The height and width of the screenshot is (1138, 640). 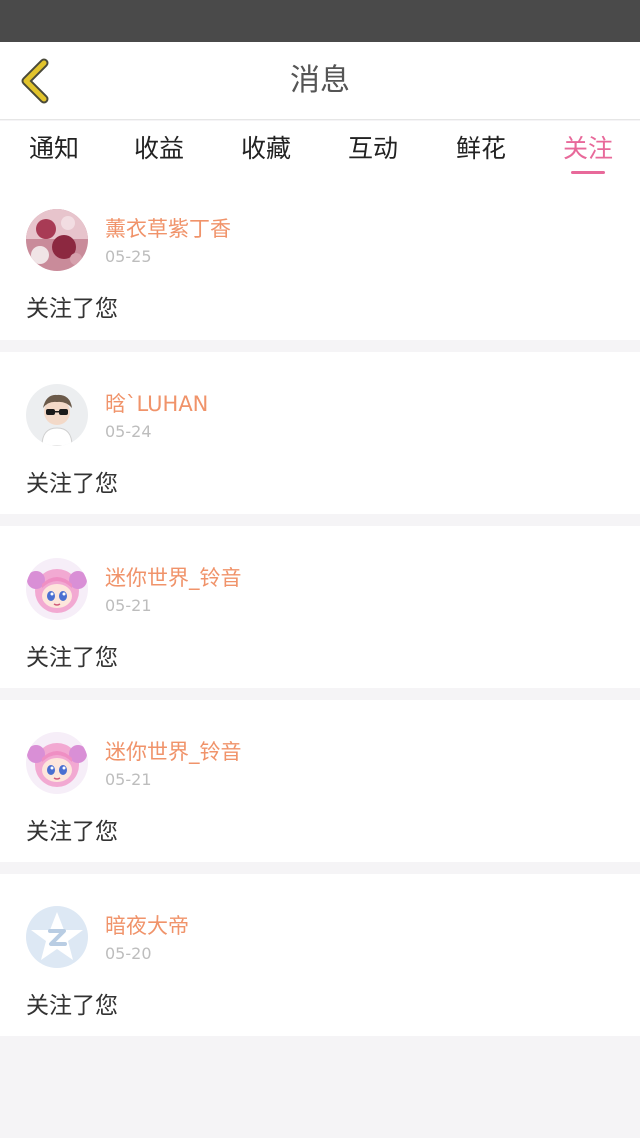 I want to click on username-link: 薰衣草紫丁香, so click(x=168, y=228).